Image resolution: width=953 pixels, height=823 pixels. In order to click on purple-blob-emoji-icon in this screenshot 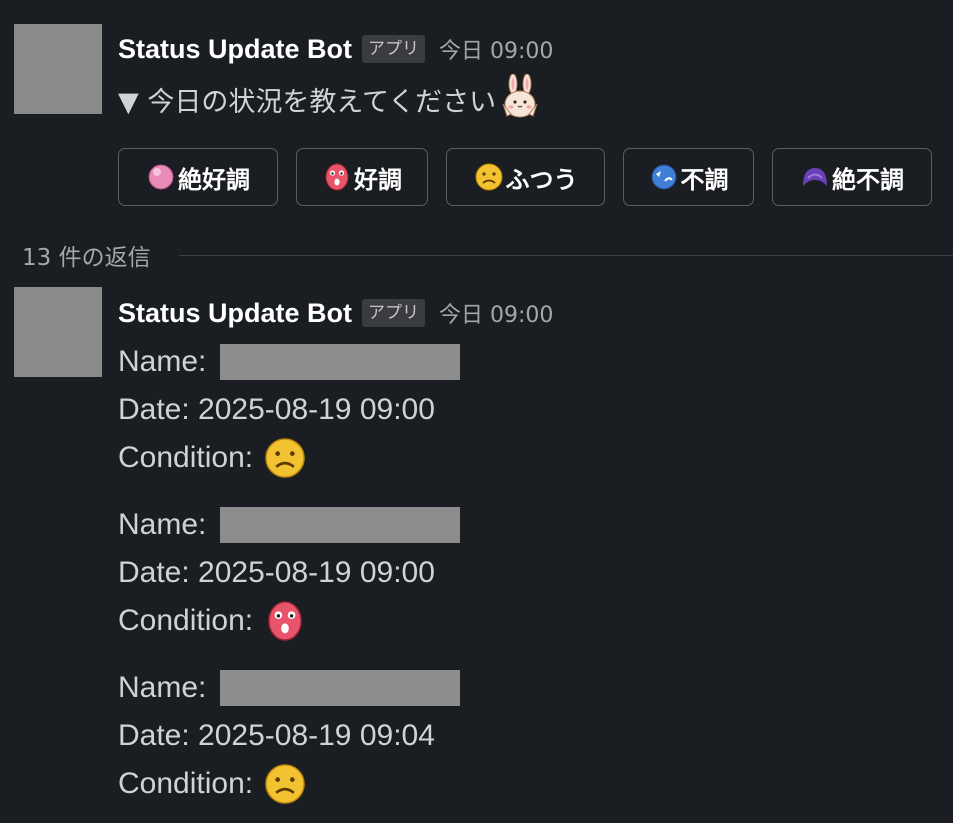, I will do `click(815, 177)`.